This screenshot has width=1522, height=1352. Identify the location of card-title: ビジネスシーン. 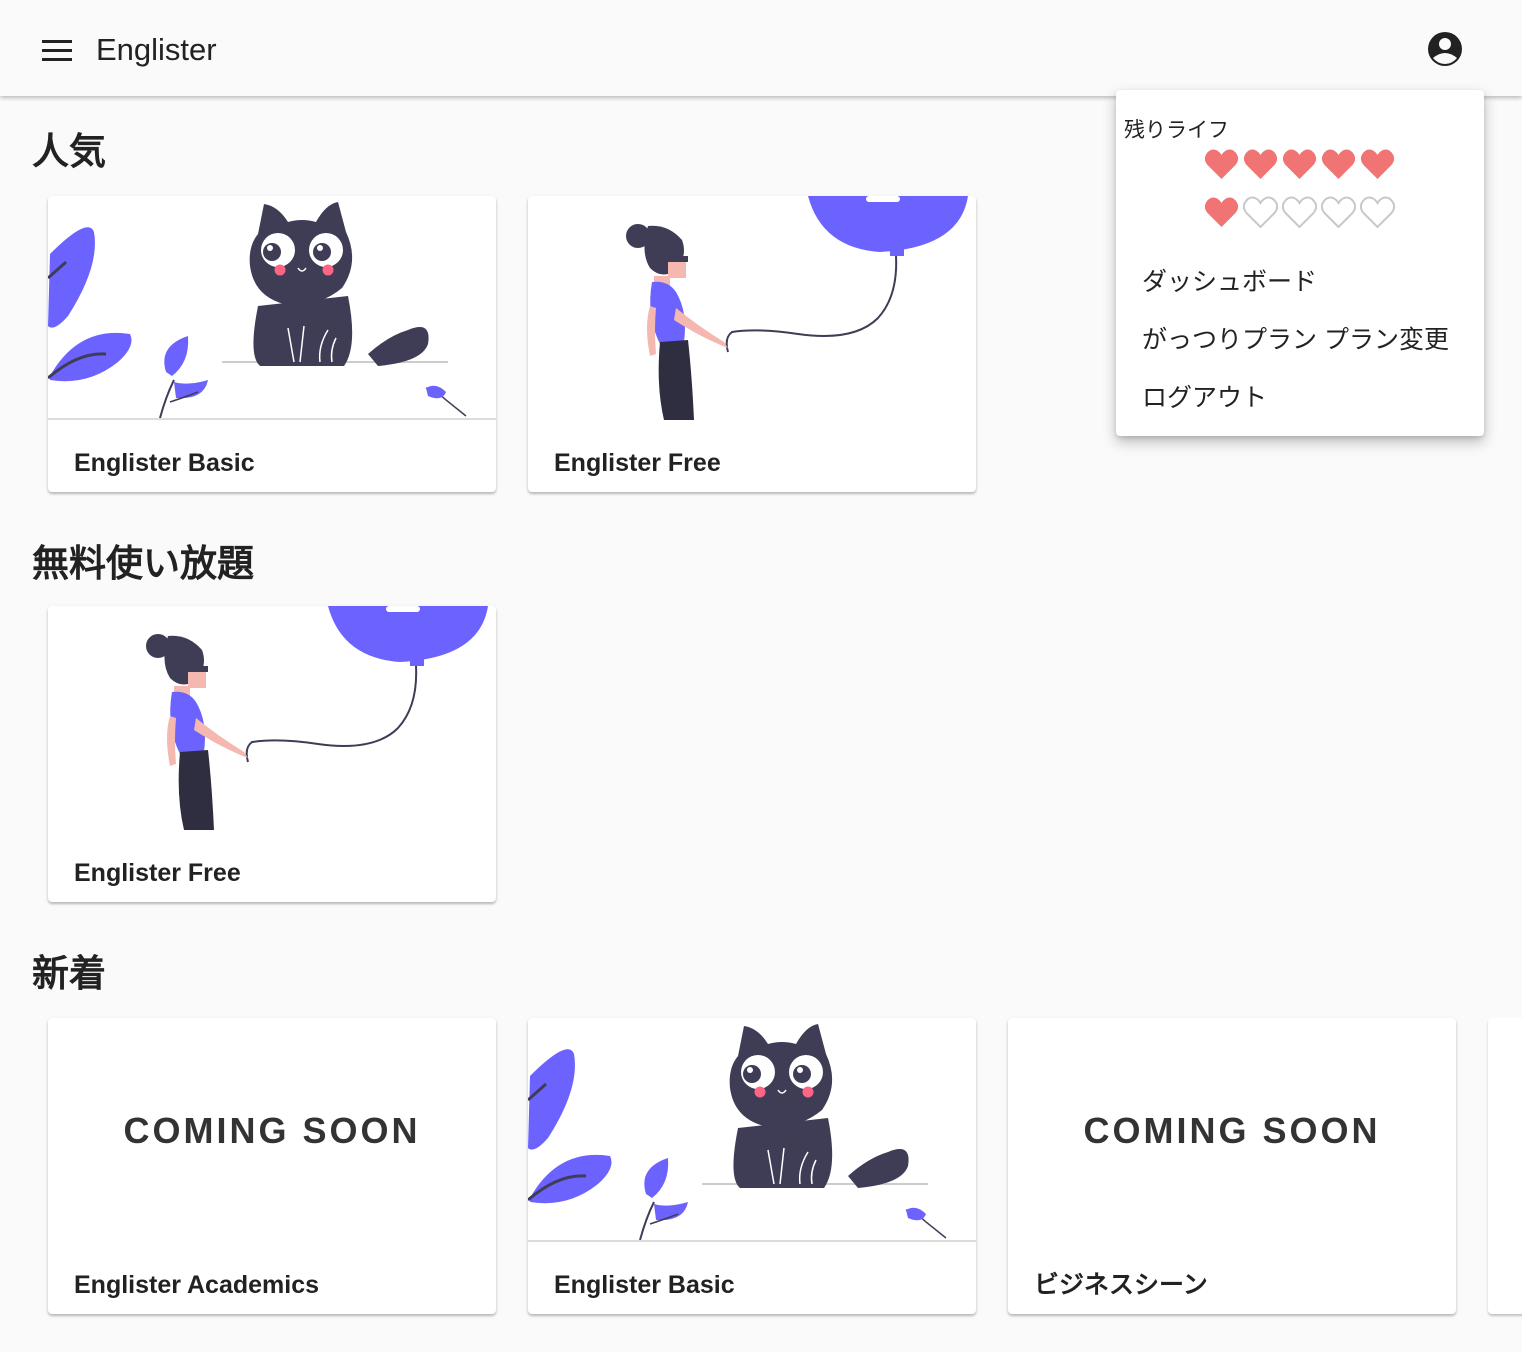
(1121, 1285).